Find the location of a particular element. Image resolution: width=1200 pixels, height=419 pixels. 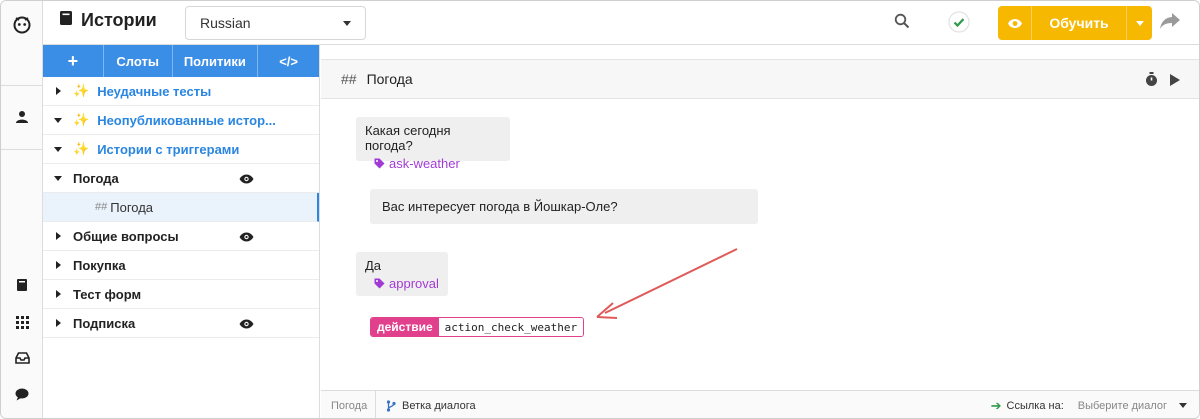

check-circle-icon is located at coordinates (959, 22).